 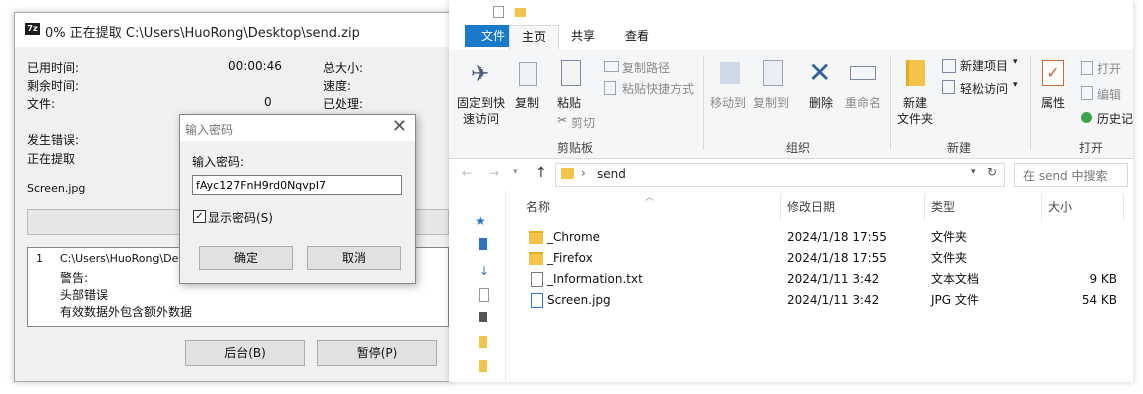 What do you see at coordinates (949, 66) in the screenshot?
I see `new-item-icon` at bounding box center [949, 66].